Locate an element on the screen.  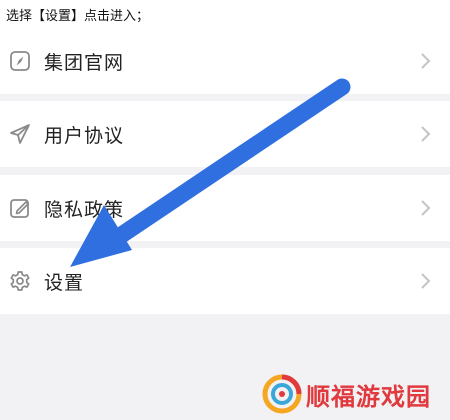
watermark: 顺福游戏园 is located at coordinates (346, 394).